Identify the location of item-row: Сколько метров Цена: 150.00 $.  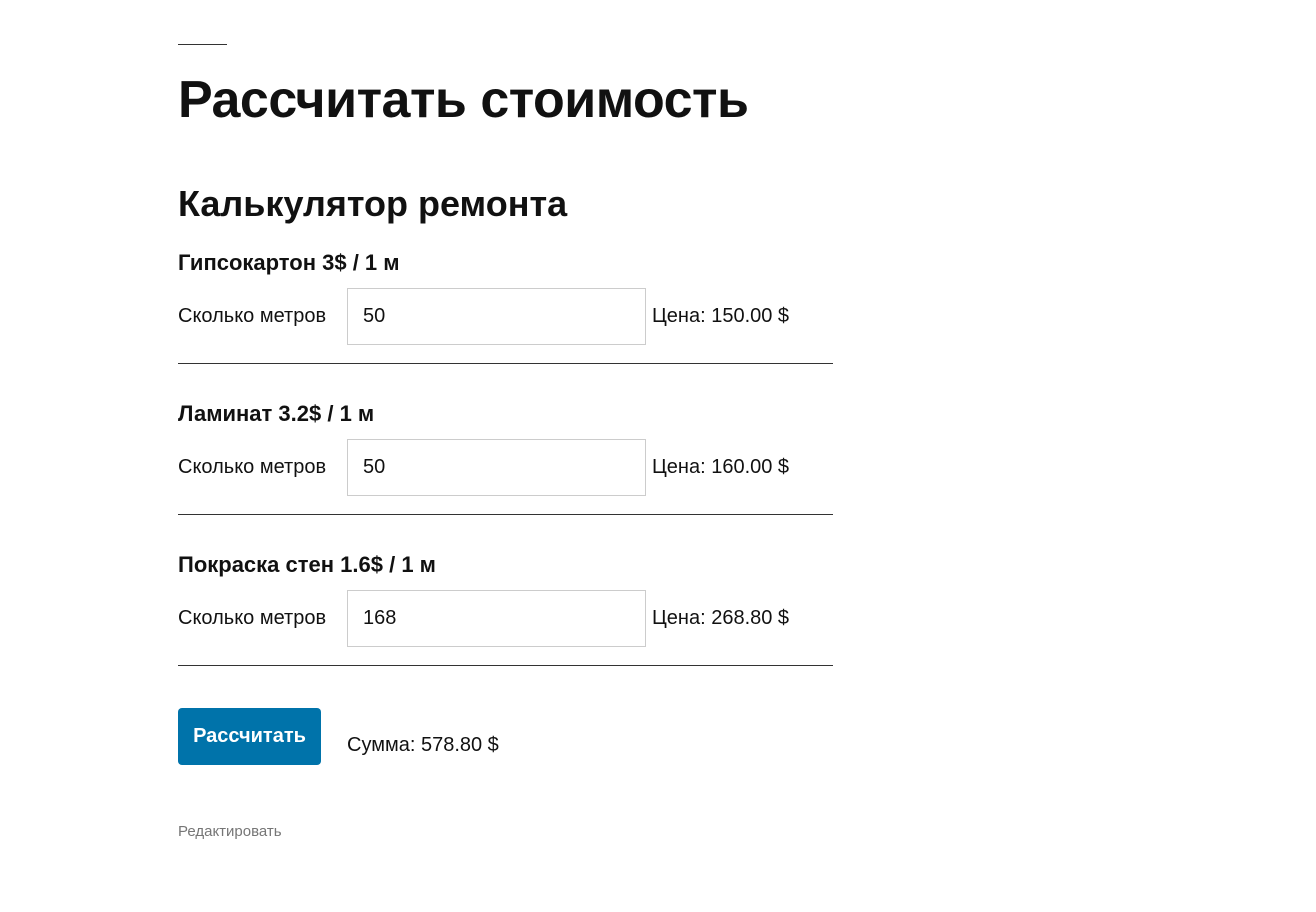
(505, 316).